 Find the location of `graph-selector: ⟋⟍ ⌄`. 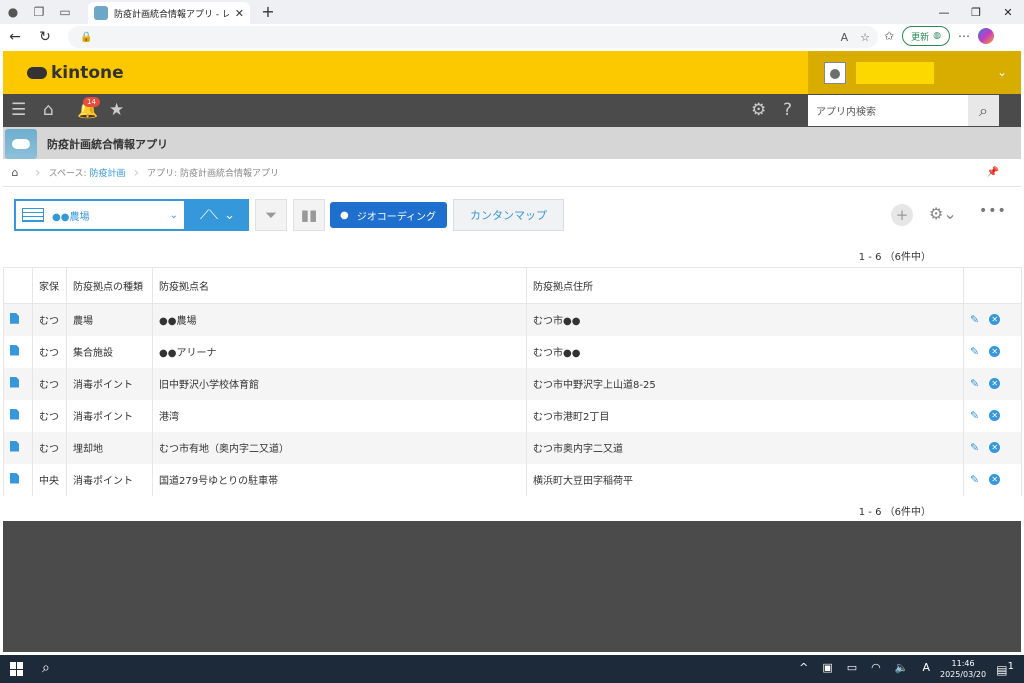

graph-selector: ⟋⟍ ⌄ is located at coordinates (217, 215).